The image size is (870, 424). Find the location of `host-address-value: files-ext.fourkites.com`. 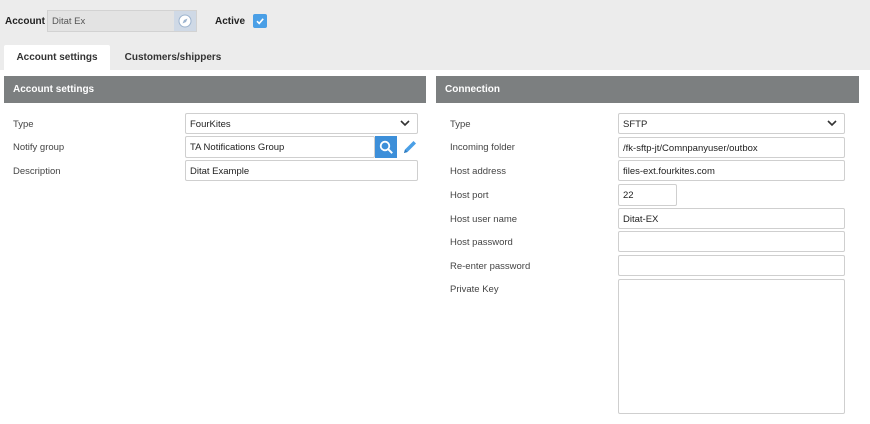

host-address-value: files-ext.fourkites.com is located at coordinates (669, 171).